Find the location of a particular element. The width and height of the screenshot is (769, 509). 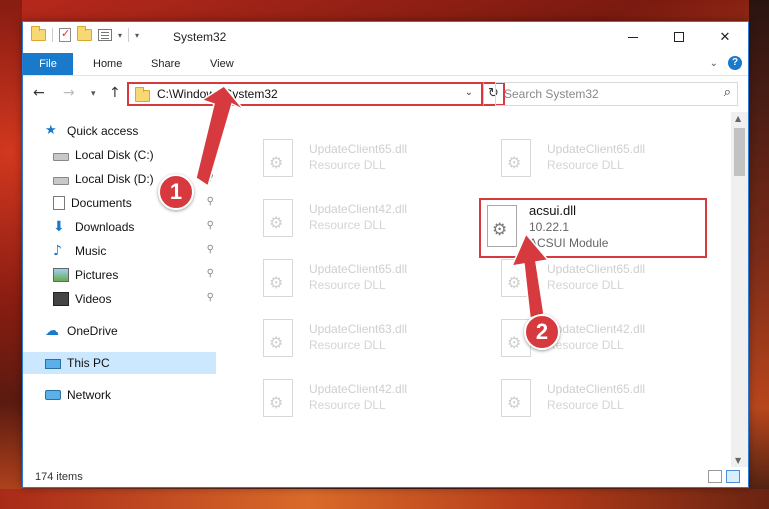

ribbon-tabs: File Home Share View ⌄ ? is located at coordinates (385, 64).